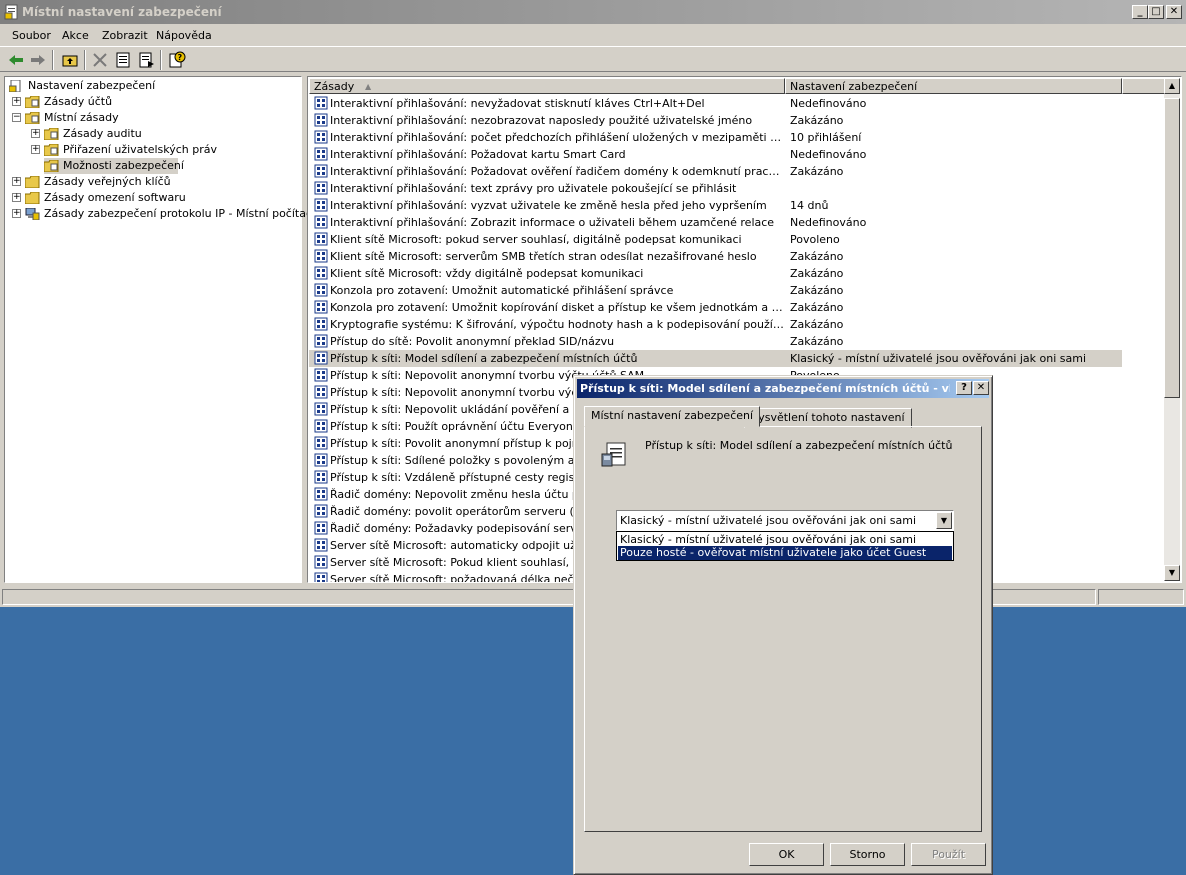 This screenshot has width=1186, height=875. Describe the element at coordinates (981, 388) in the screenshot. I see `dialog-close-button: ✕` at that location.